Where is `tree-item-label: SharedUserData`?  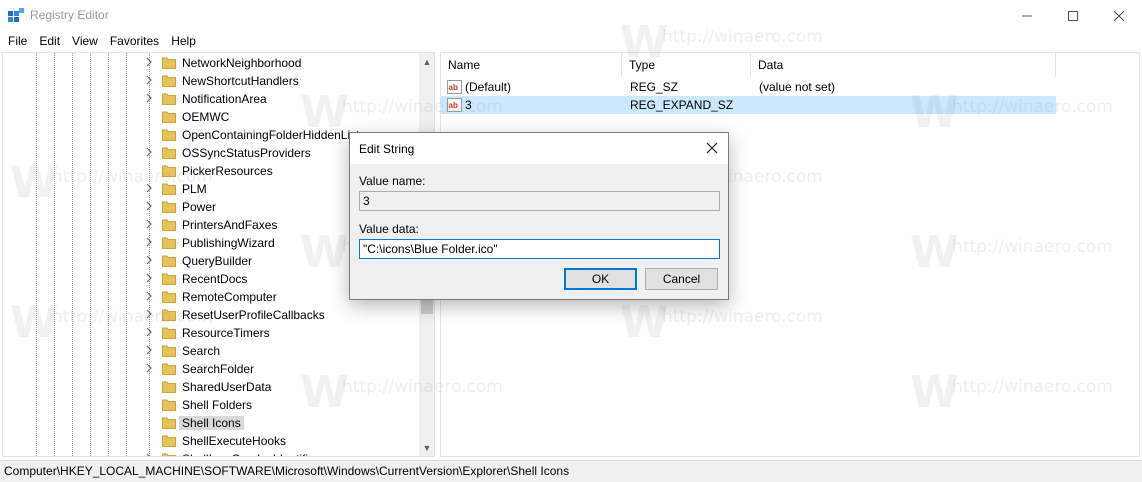
tree-item-label: SharedUserData is located at coordinates (227, 387).